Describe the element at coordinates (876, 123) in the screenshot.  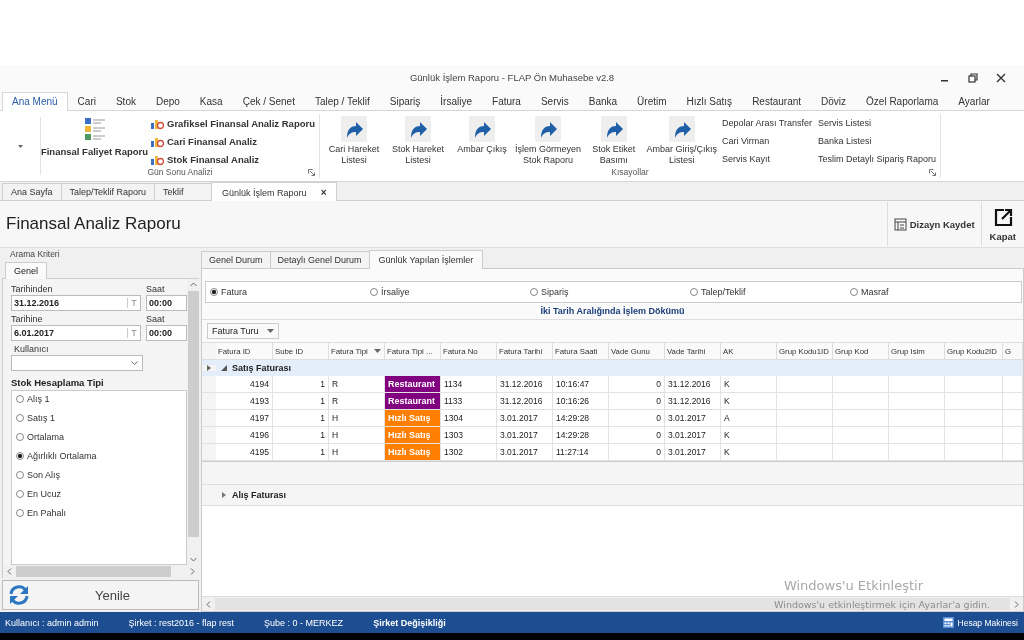
I see `ribbon-button: Servis Listesi` at that location.